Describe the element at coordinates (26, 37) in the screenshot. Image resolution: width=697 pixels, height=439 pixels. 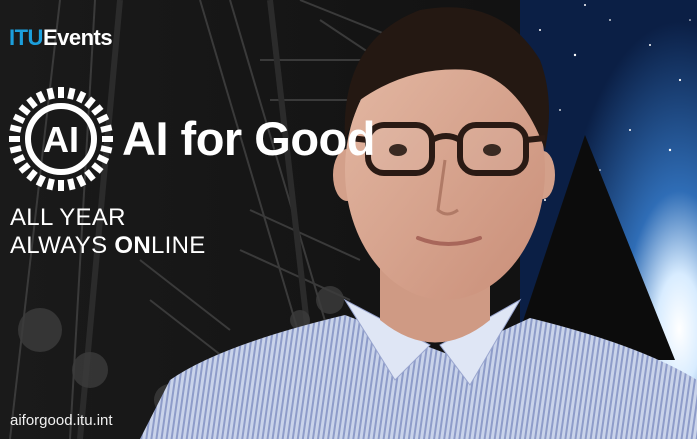
I see `itu-logo-prefix: ITU` at that location.